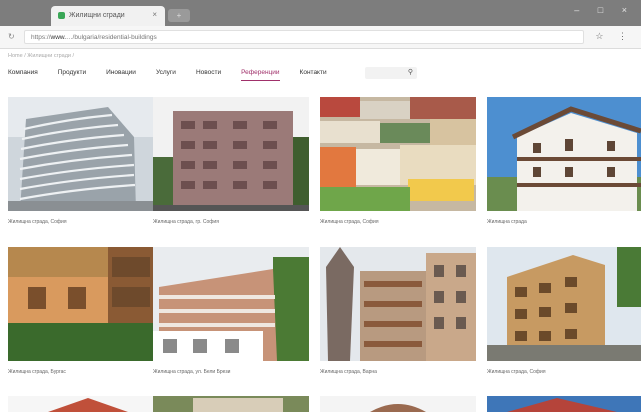  I want to click on nav-item-references: Референции, so click(260, 75).